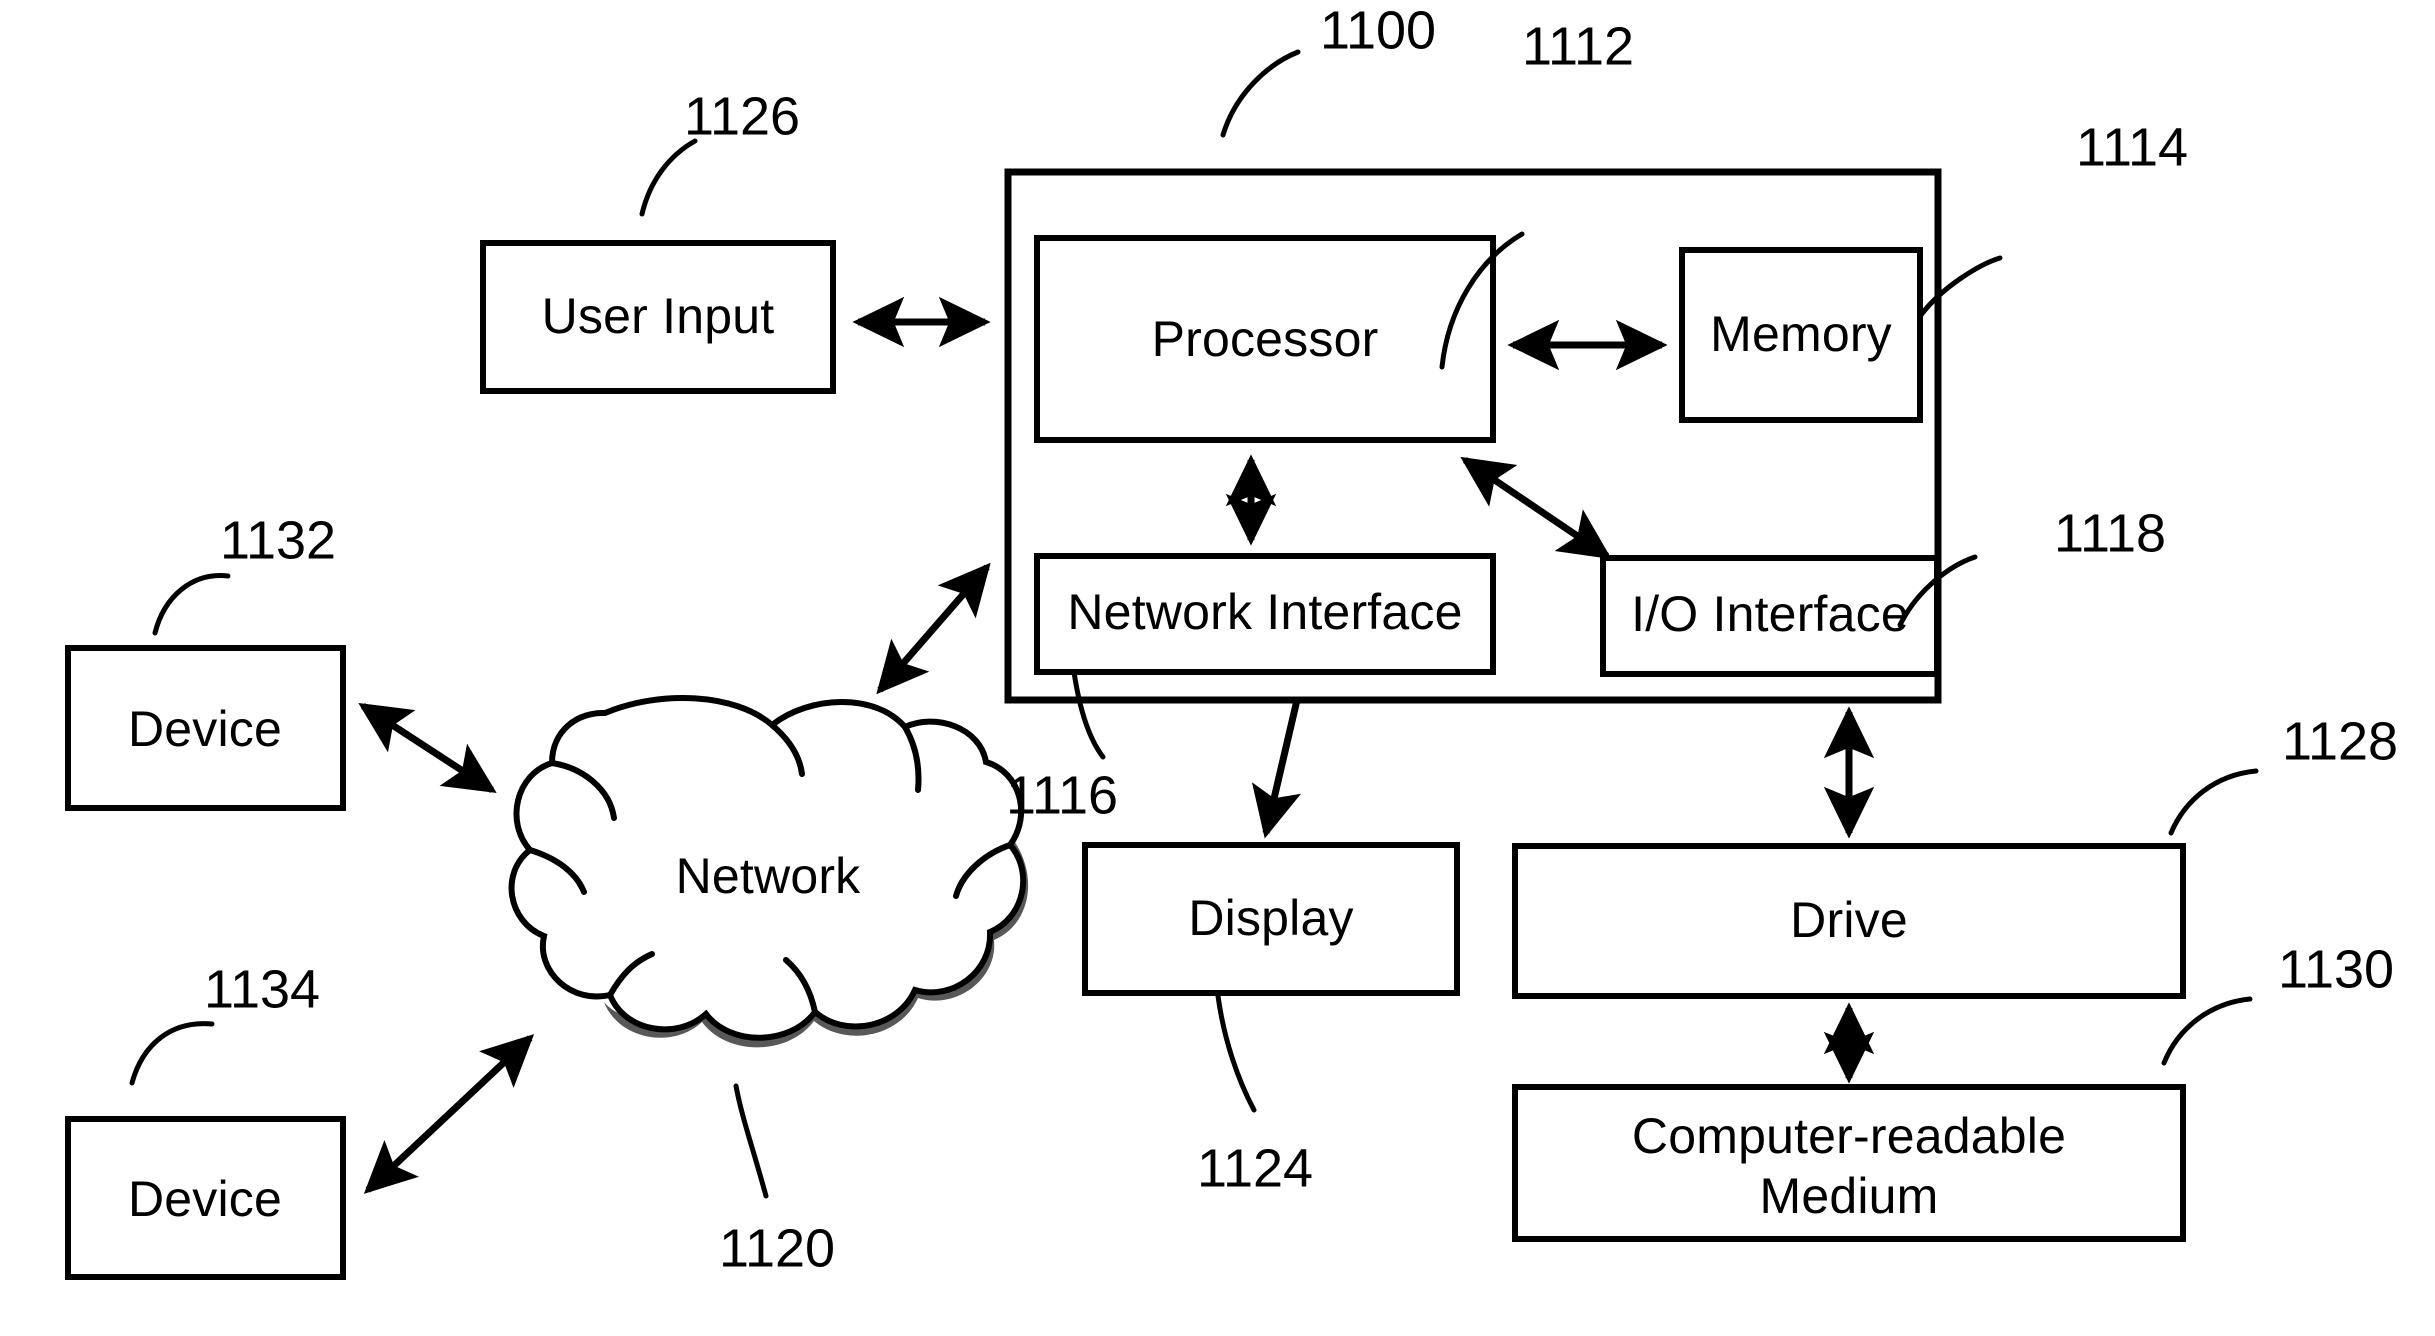 Image resolution: width=2435 pixels, height=1336 pixels. Describe the element at coordinates (777, 1180) in the screenshot. I see `ref-1120-group: 1120` at that location.